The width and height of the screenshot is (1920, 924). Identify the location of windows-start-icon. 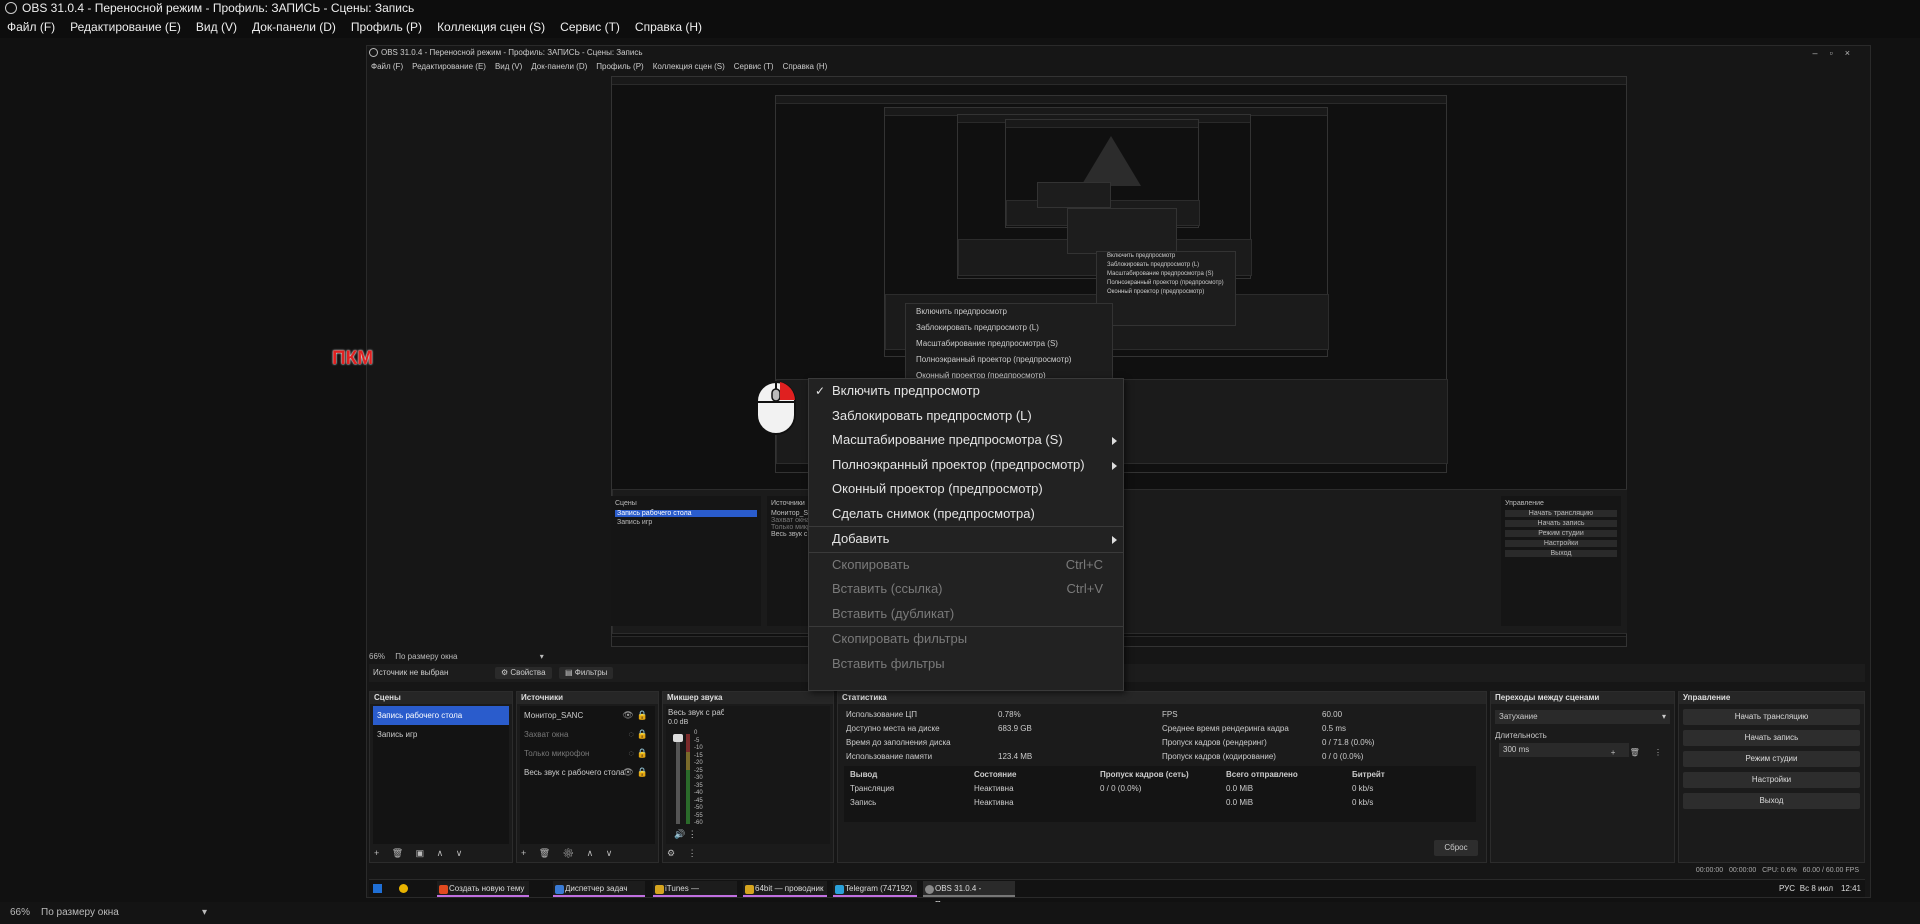
(377, 888).